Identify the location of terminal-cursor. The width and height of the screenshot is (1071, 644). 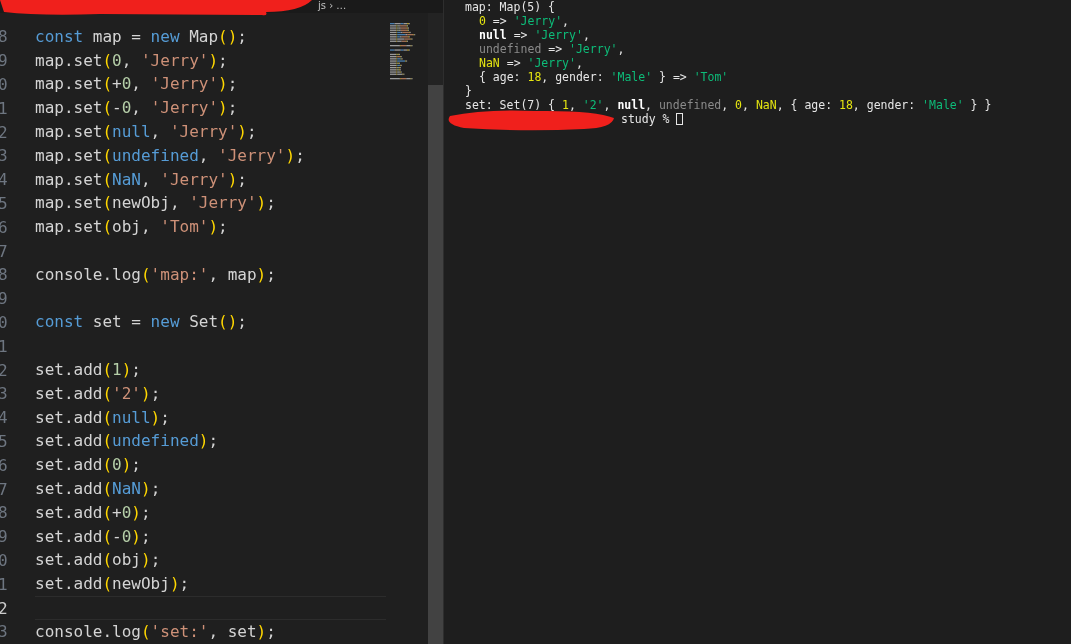
(680, 119).